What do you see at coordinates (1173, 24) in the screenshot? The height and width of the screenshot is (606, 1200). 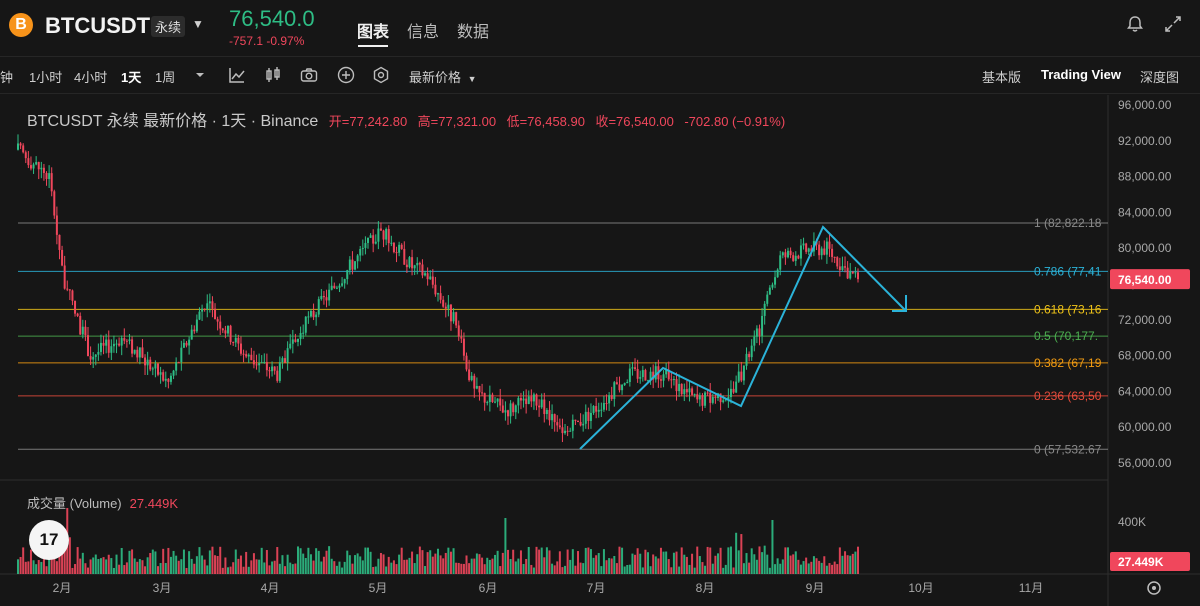 I see `fullscreen-icon` at bounding box center [1173, 24].